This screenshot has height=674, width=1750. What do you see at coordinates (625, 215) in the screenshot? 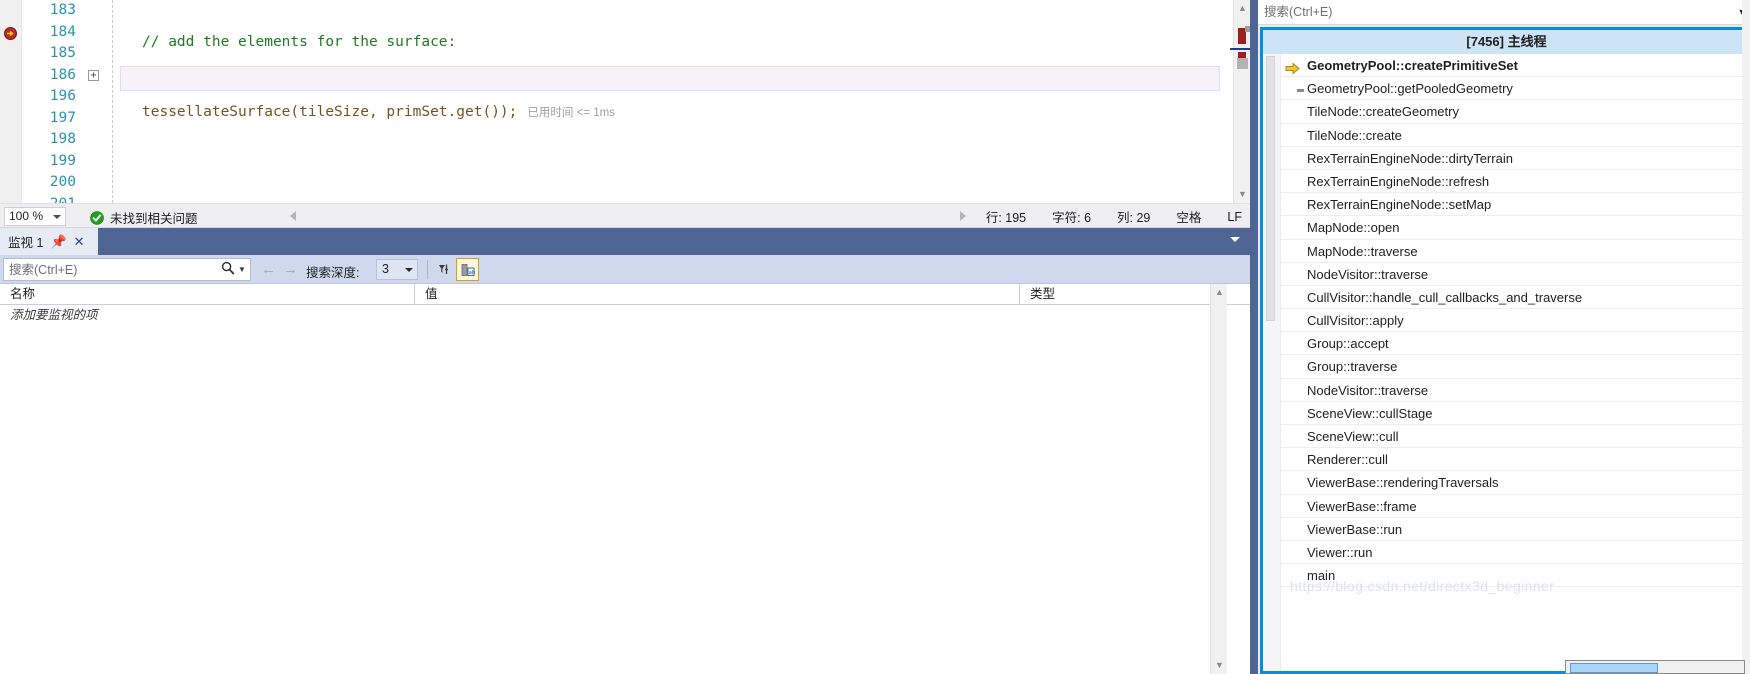
I see `editor-status-bar: 100 % 未找到相关问题 行: 195 字符: 6 列: 29 空格 LF` at bounding box center [625, 215].